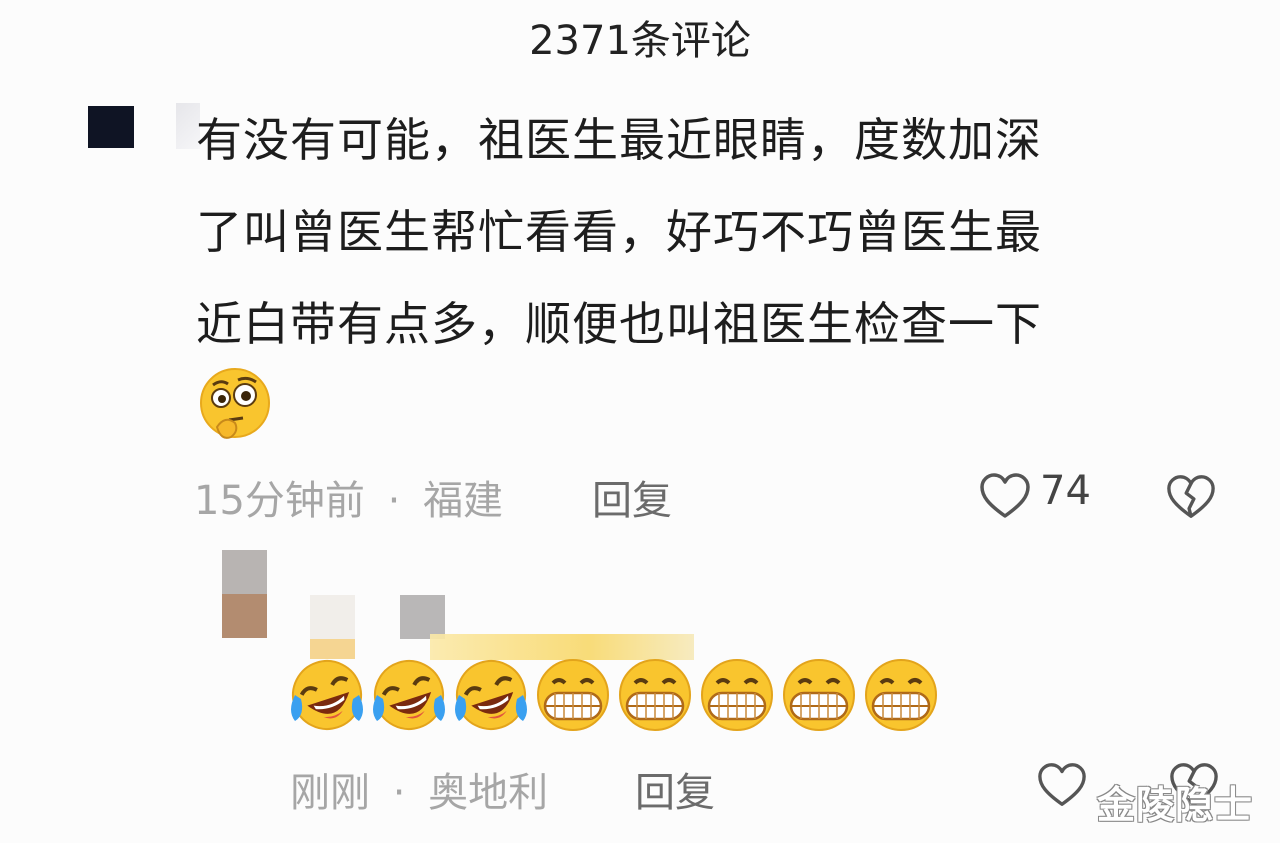 The image size is (1280, 843). Describe the element at coordinates (419, 789) in the screenshot. I see `reply-meta: 刚刚 · 奥地利` at that location.